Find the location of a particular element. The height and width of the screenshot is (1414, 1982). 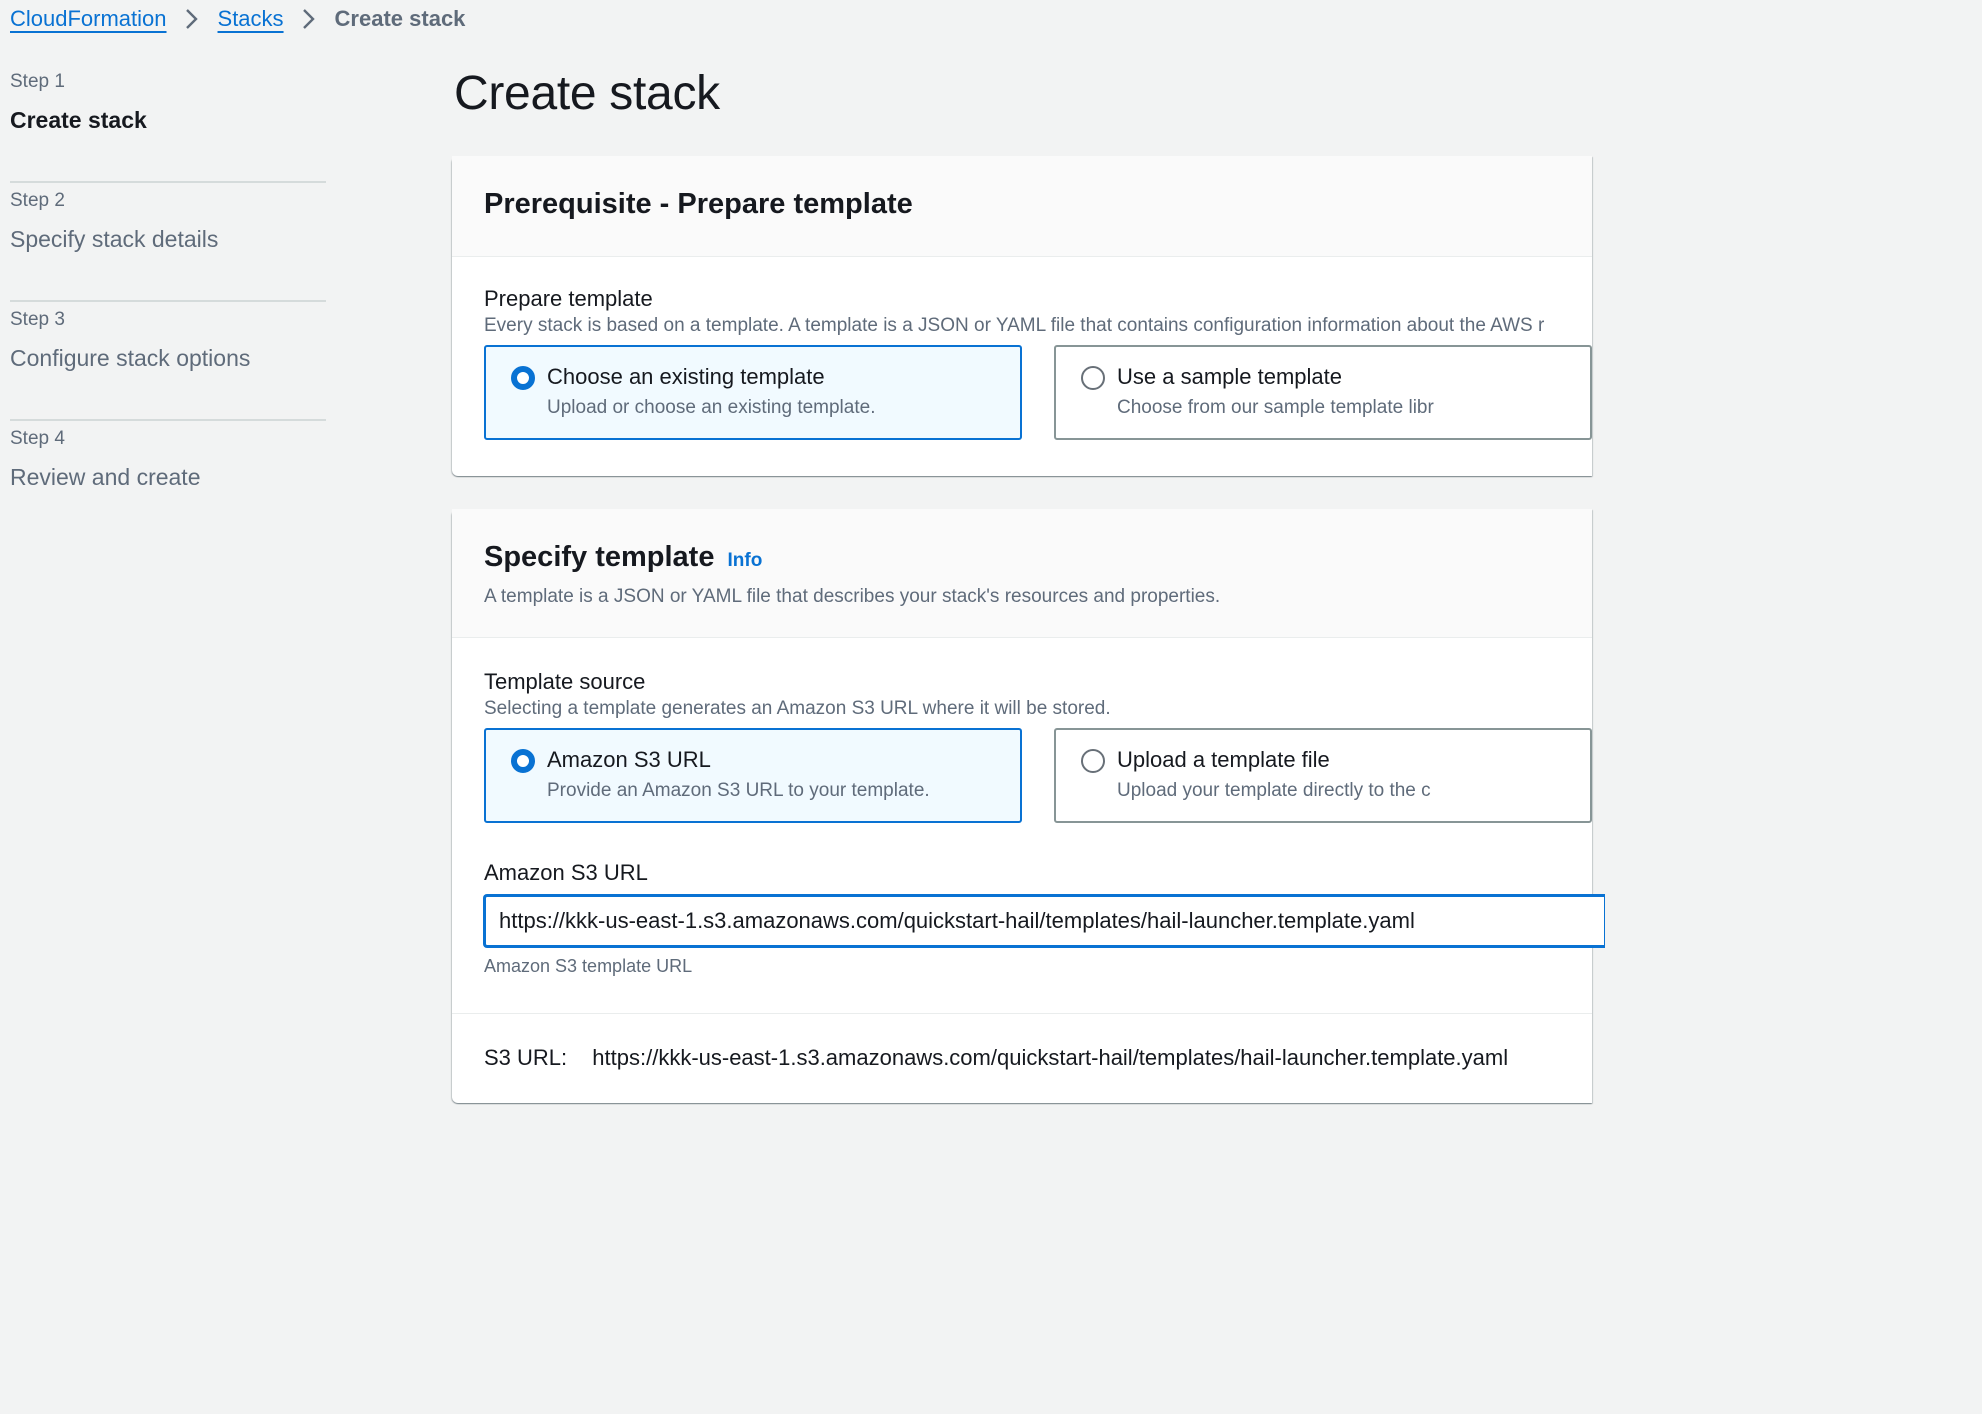

tile-description: Upload your template directly to the c is located at coordinates (1274, 790).